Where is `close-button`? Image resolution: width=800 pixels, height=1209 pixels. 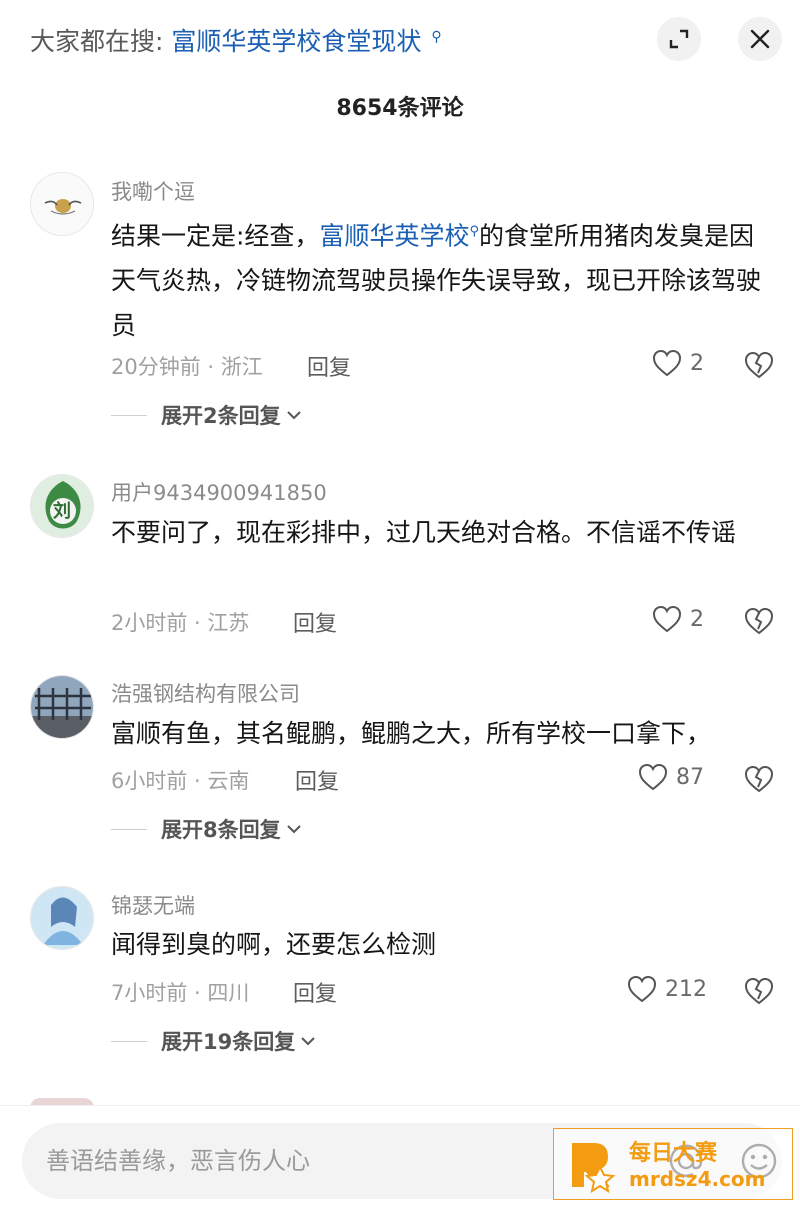
close-button is located at coordinates (760, 39).